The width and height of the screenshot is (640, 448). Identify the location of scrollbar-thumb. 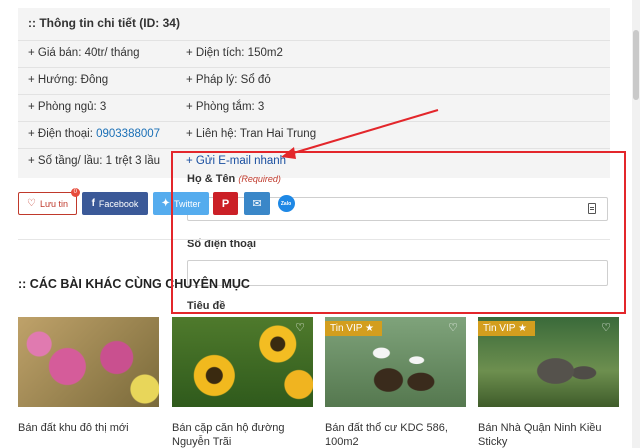
(636, 65).